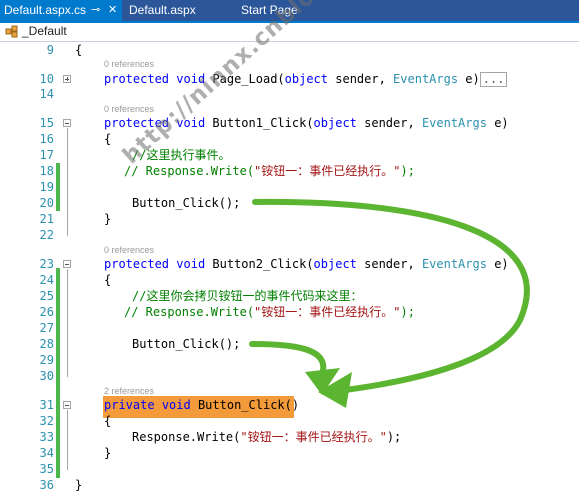 The height and width of the screenshot is (502, 579). Describe the element at coordinates (46, 123) in the screenshot. I see `line-number: 15` at that location.